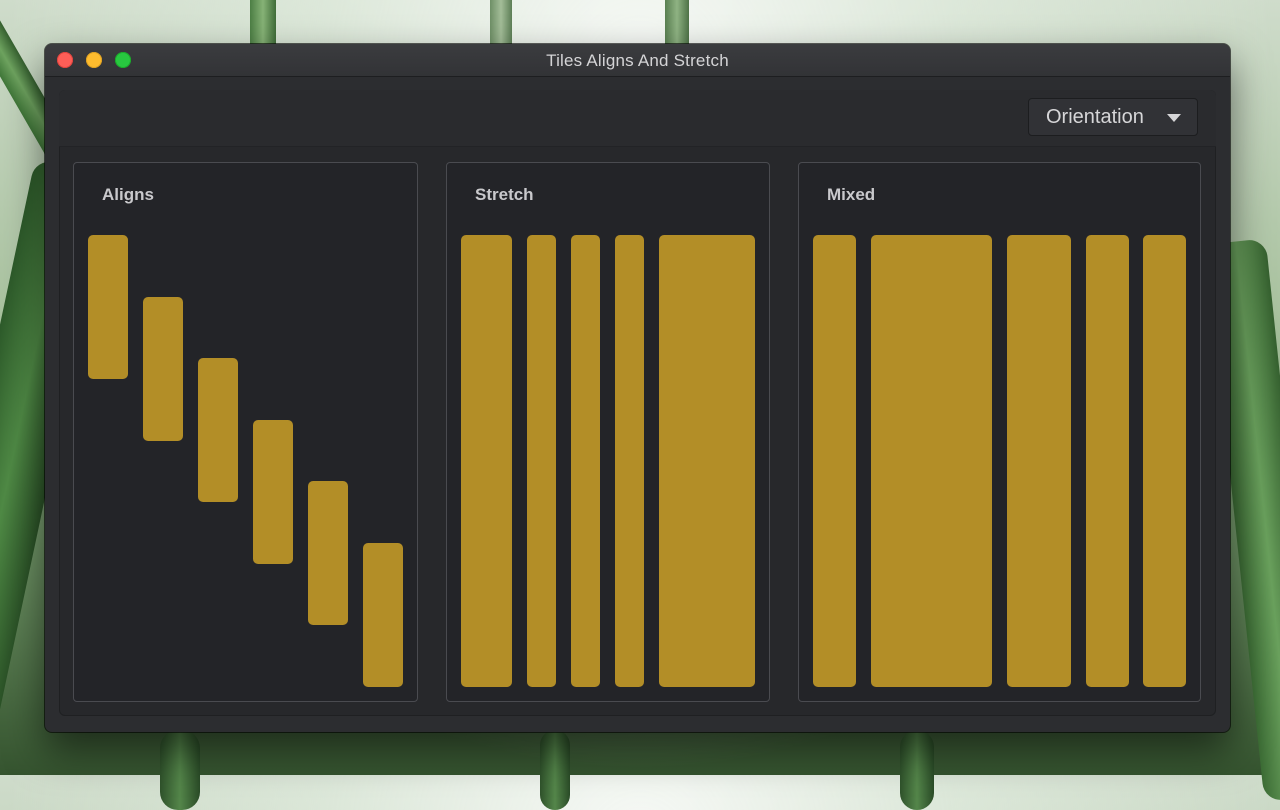 The width and height of the screenshot is (1280, 810). I want to click on toolbar: Orientation, so click(637, 118).